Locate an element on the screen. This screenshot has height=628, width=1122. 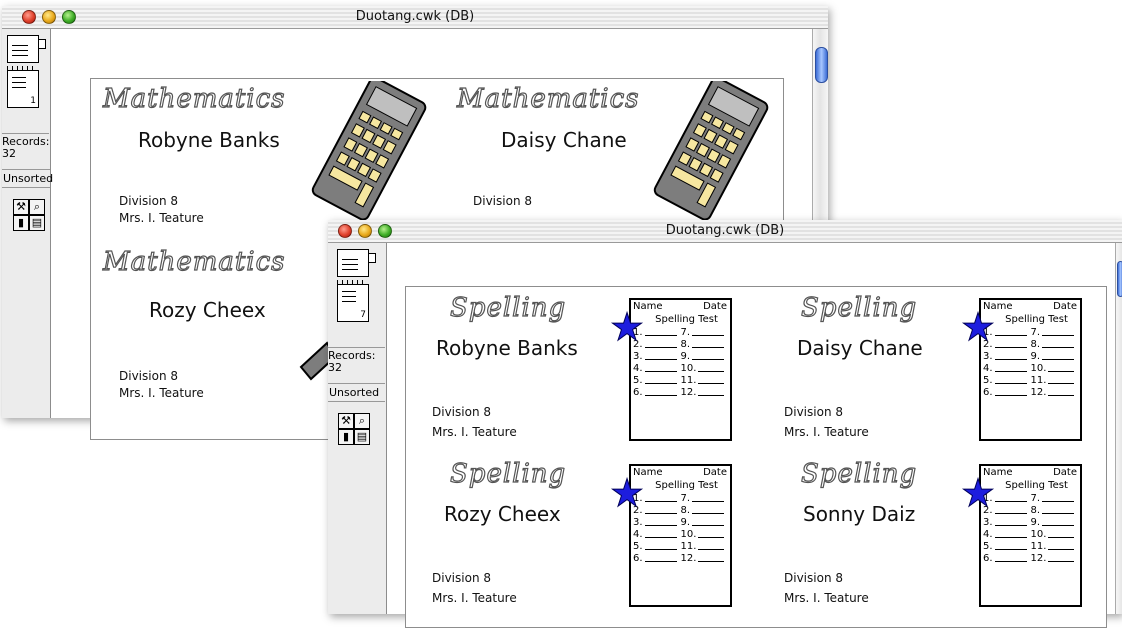
record-book-icon: 7 is located at coordinates (356, 285).